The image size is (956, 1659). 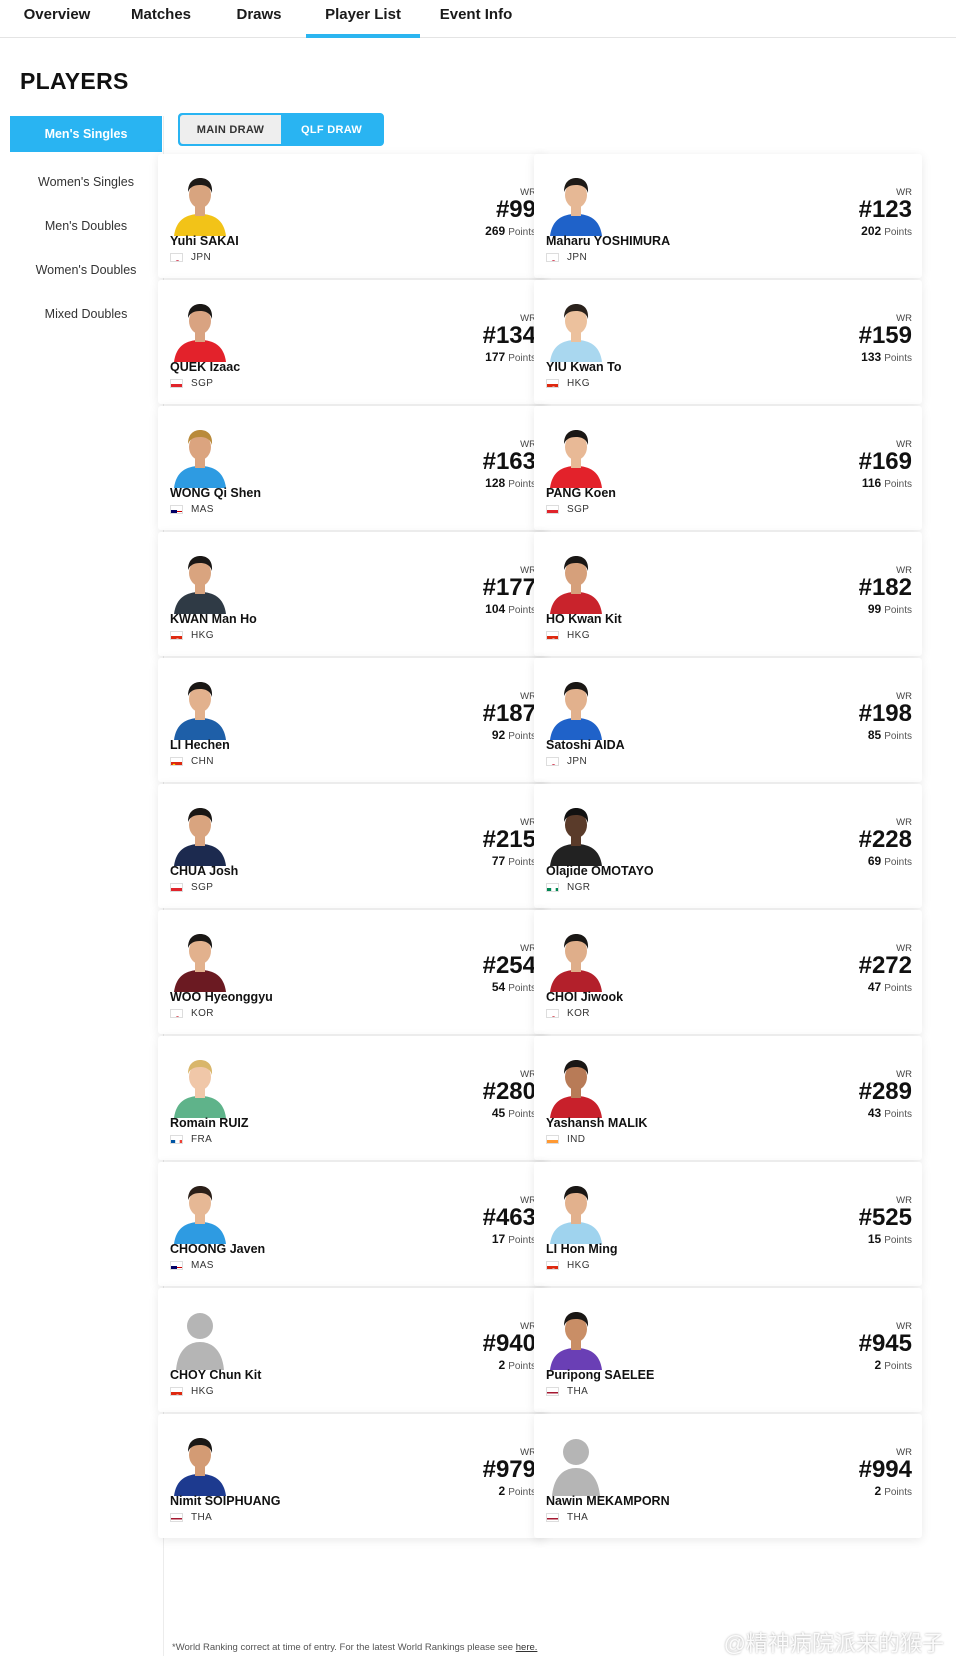 I want to click on player-name: Olajide OMOTAYO, so click(x=600, y=871).